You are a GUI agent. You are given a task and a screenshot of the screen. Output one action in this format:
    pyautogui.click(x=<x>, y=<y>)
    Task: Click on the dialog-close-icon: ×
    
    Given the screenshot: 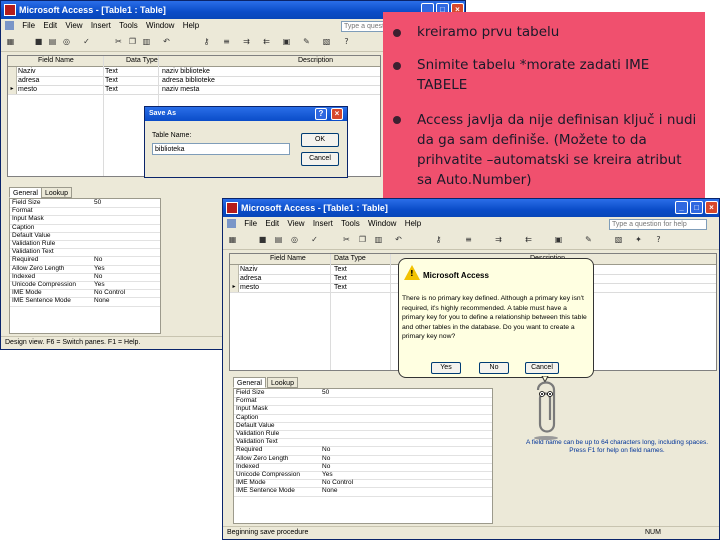 What is the action you would take?
    pyautogui.click(x=337, y=114)
    